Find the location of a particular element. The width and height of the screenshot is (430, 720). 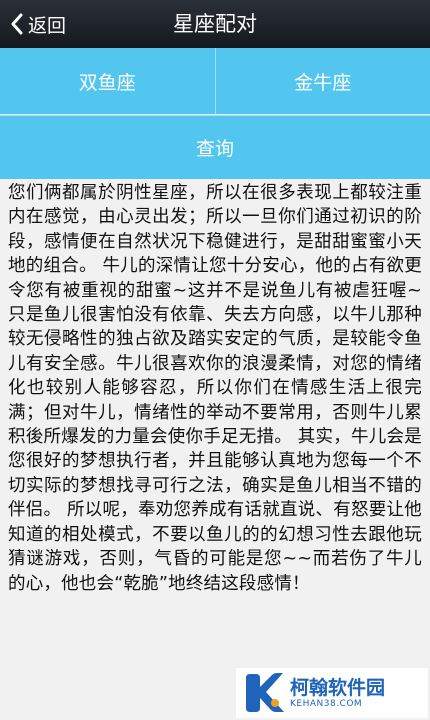

sign-b-selector: 金牛座 is located at coordinates (322, 81).